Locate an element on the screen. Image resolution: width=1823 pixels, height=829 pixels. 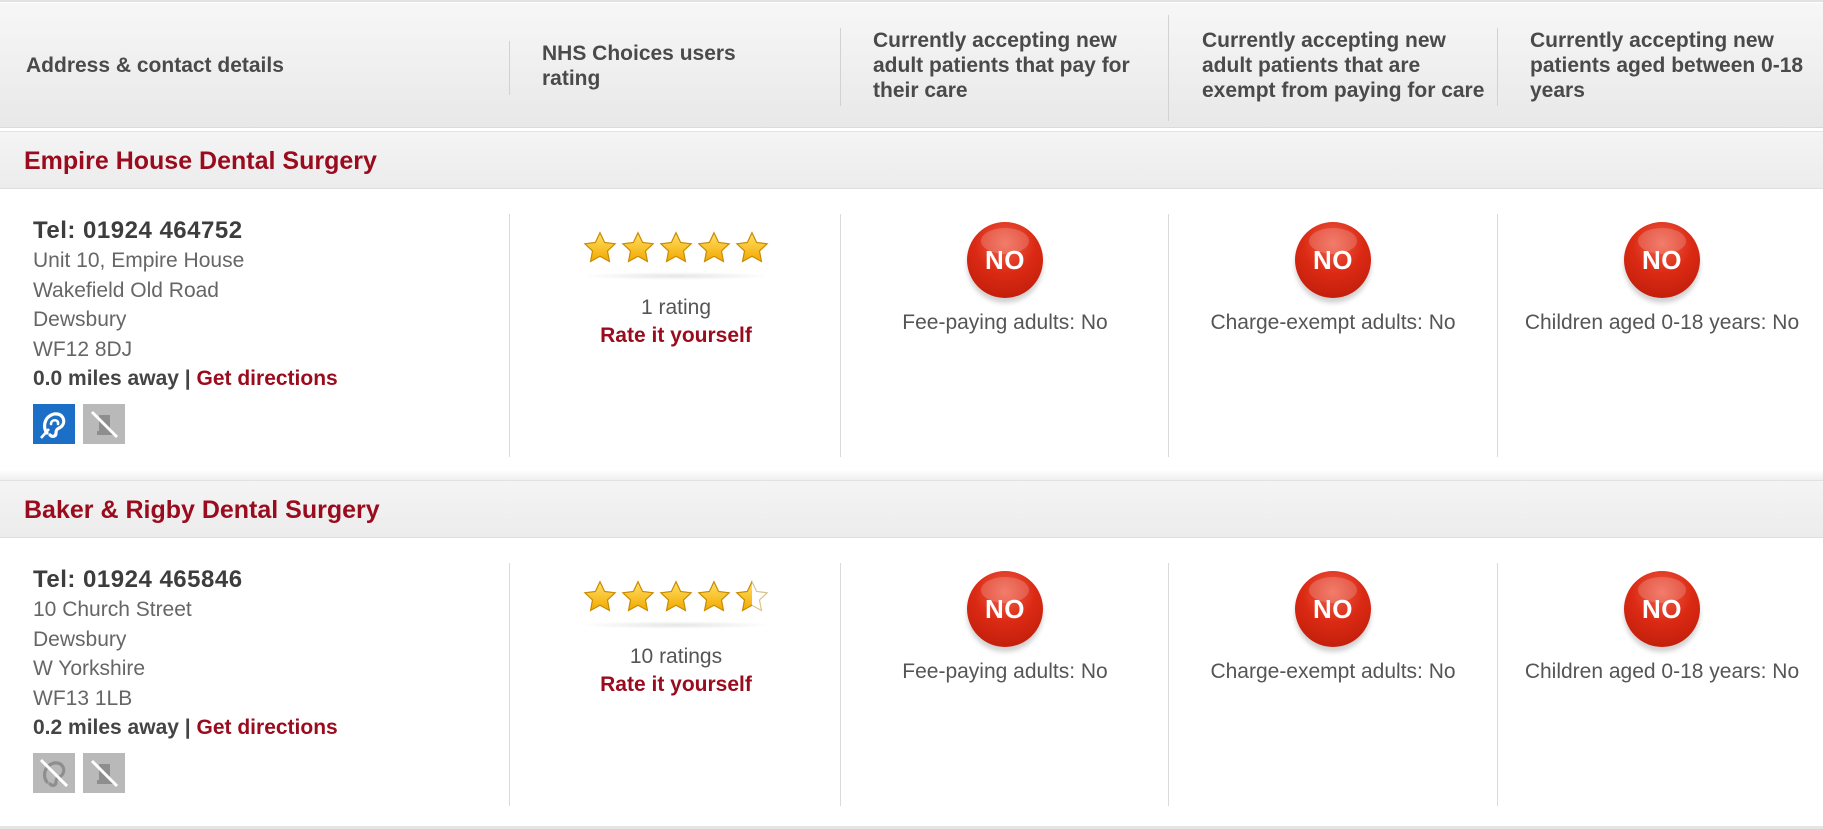
practice-name-bar: Empire House Dental Surgery is located at coordinates (911, 160).